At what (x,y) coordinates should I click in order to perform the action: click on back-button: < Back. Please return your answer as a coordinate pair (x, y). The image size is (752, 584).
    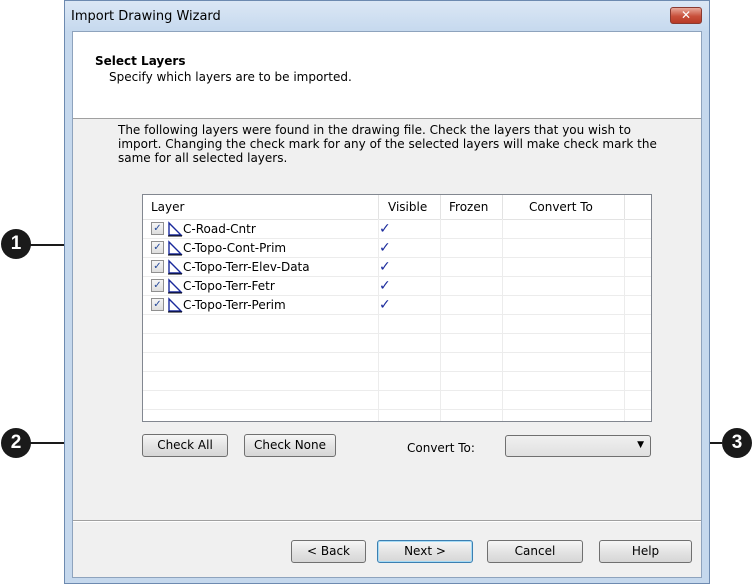
    Looking at the image, I should click on (328, 551).